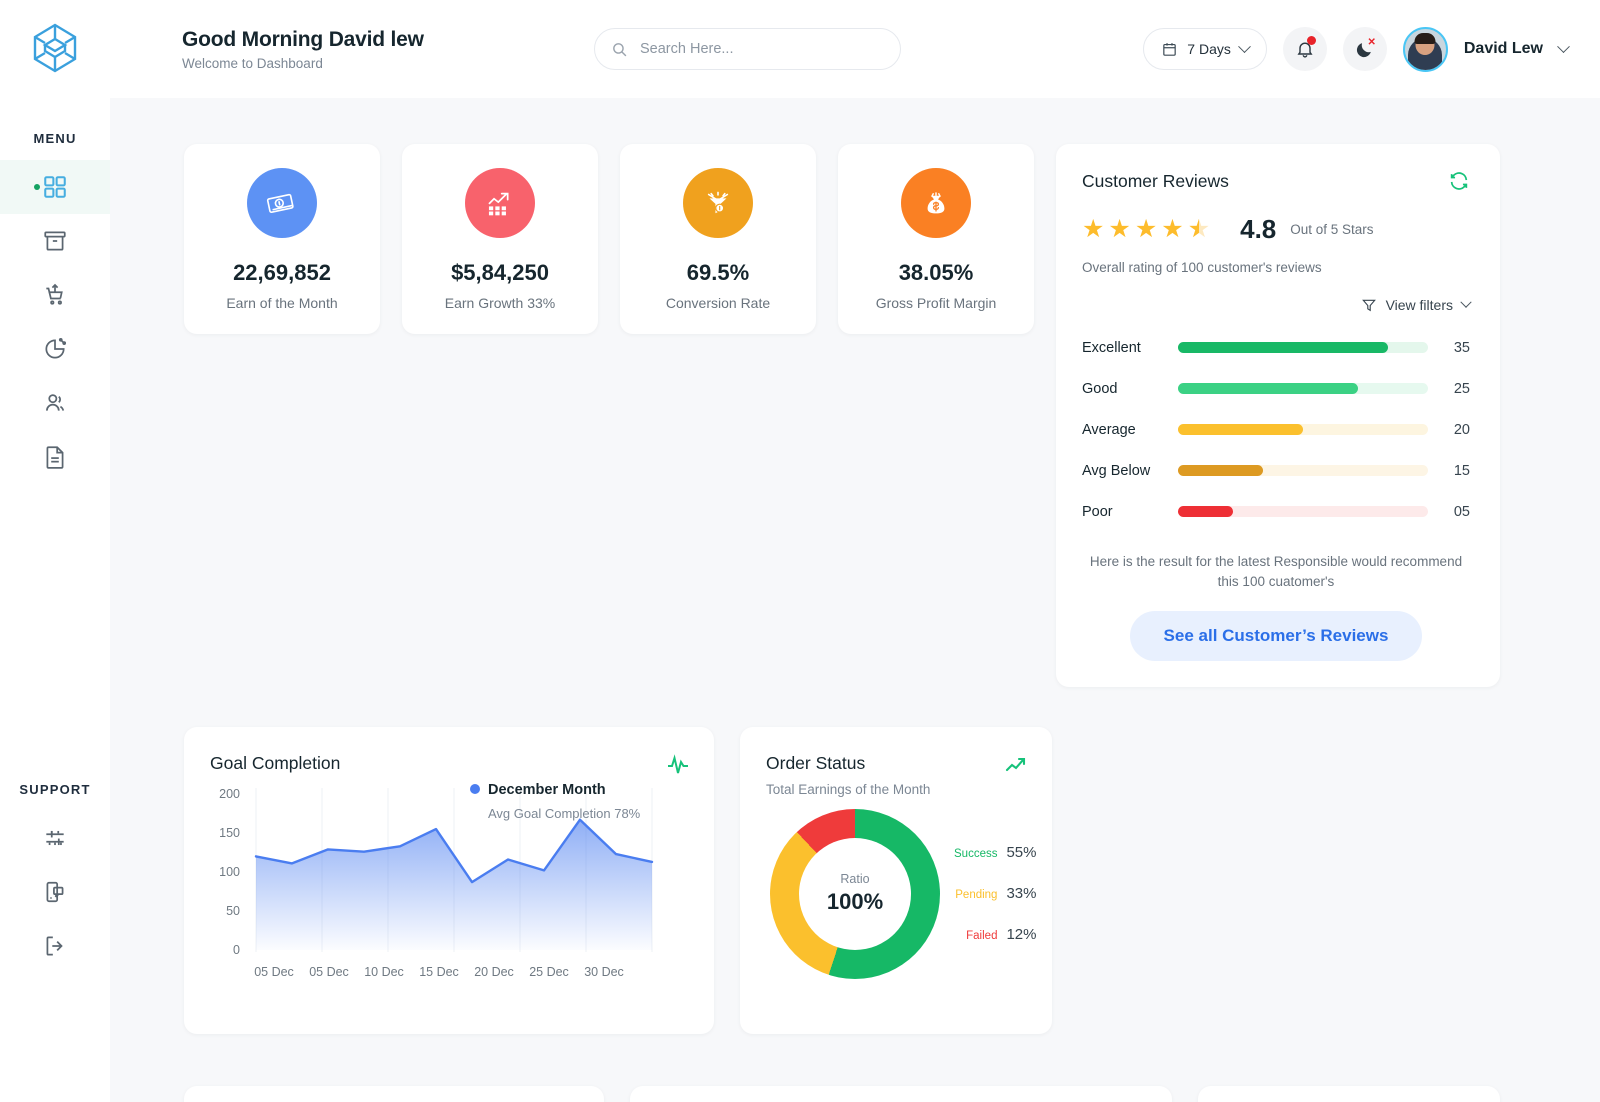  Describe the element at coordinates (500, 239) in the screenshot. I see `stat-card-earn-growth: $5,84,250 Earn Growth 33%` at that location.